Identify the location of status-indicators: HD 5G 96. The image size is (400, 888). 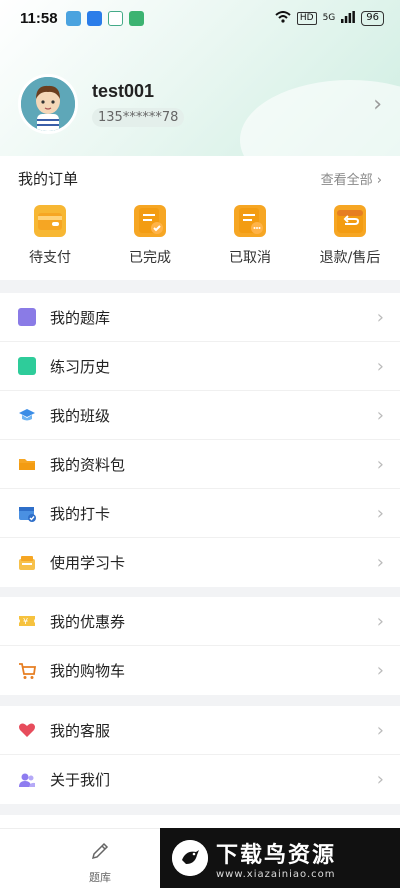
(329, 18).